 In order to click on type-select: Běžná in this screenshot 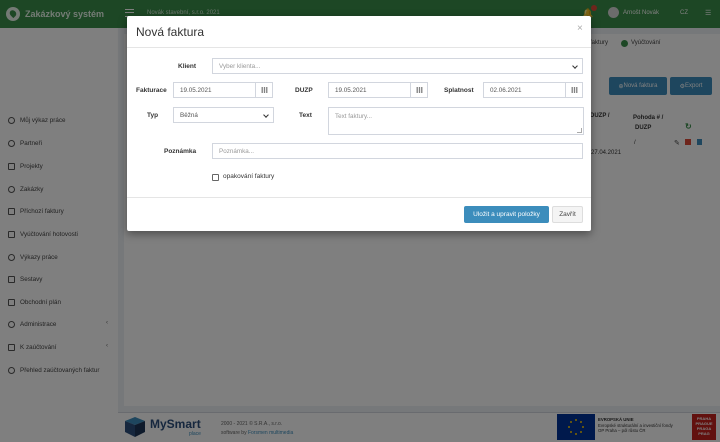, I will do `click(223, 115)`.